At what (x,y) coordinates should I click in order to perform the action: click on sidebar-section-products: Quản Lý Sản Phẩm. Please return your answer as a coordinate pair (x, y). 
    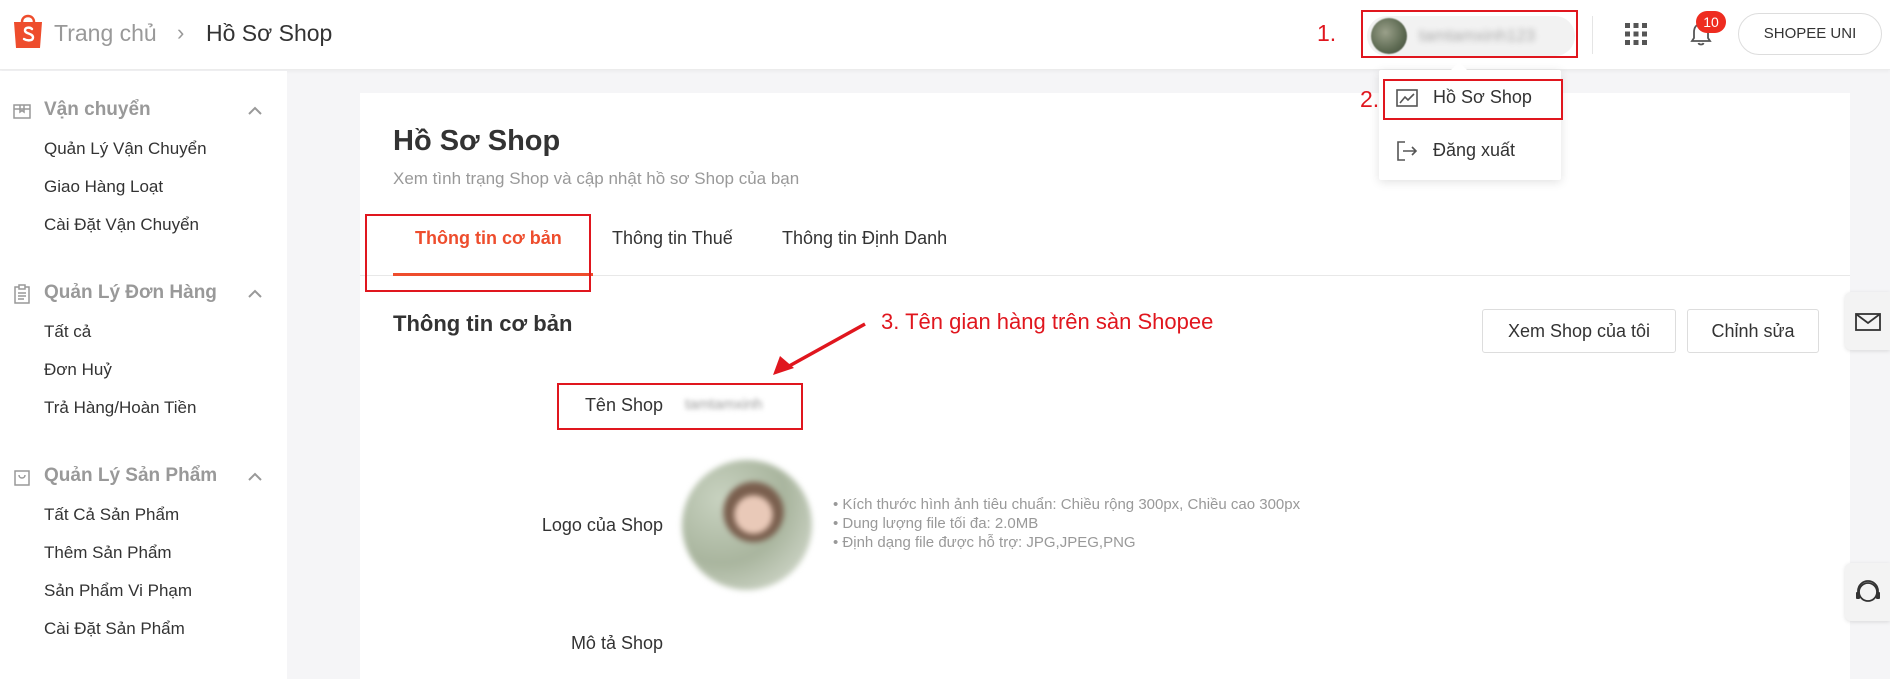
    Looking at the image, I should click on (142, 477).